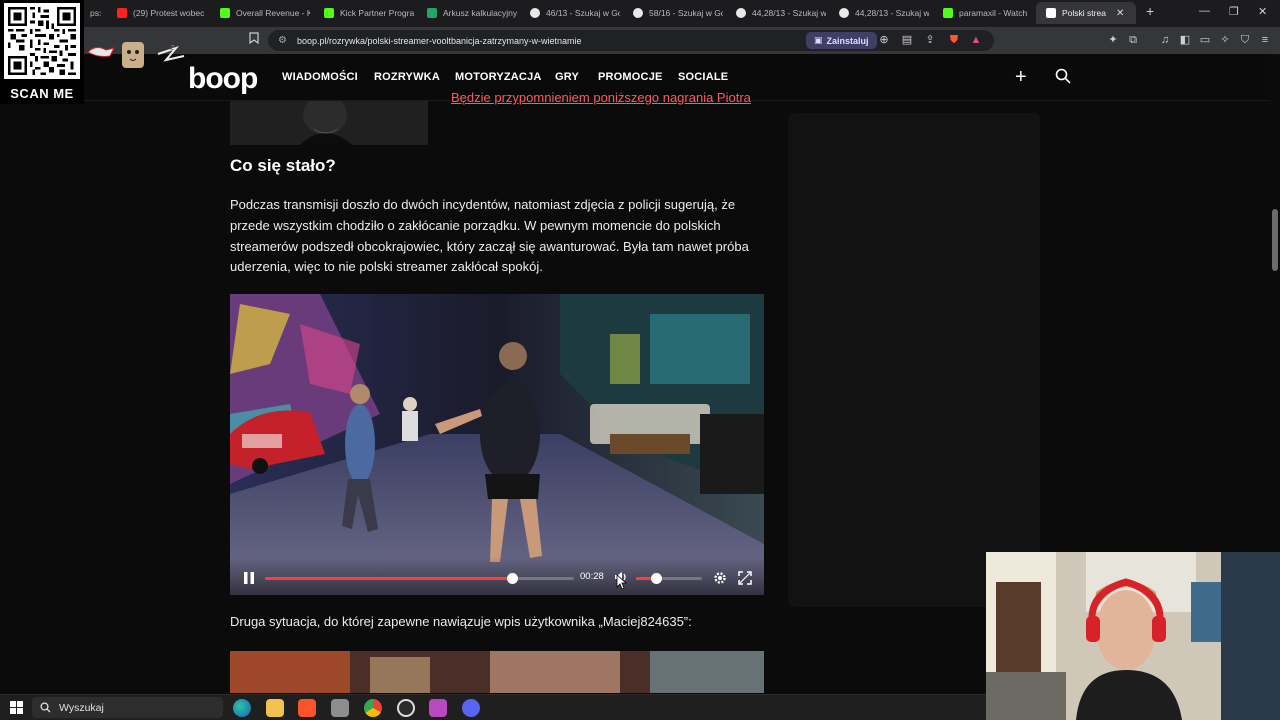 This screenshot has height=720, width=1280. What do you see at coordinates (1205, 40) in the screenshot?
I see `wallet-icon: ▭` at bounding box center [1205, 40].